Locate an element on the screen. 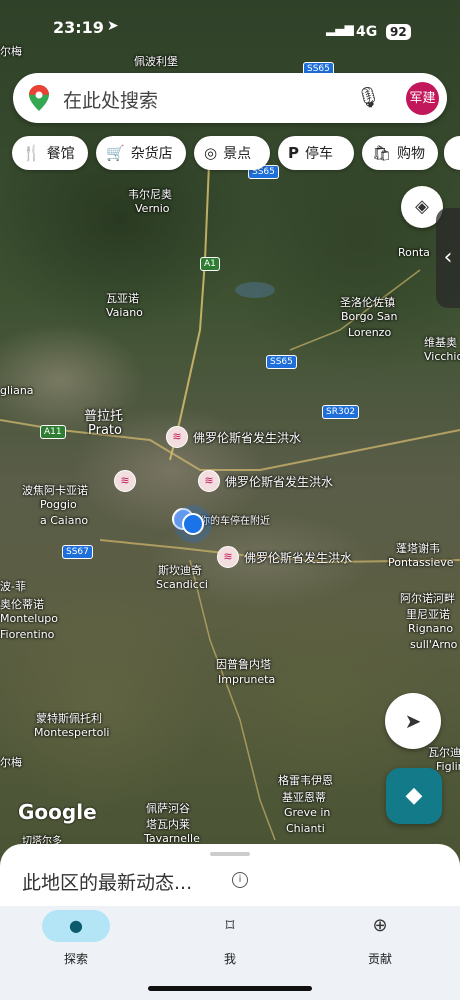 Image resolution: width=460 pixels, height=1000 pixels. shopping-bag-icon: 🛍 is located at coordinates (382, 153).